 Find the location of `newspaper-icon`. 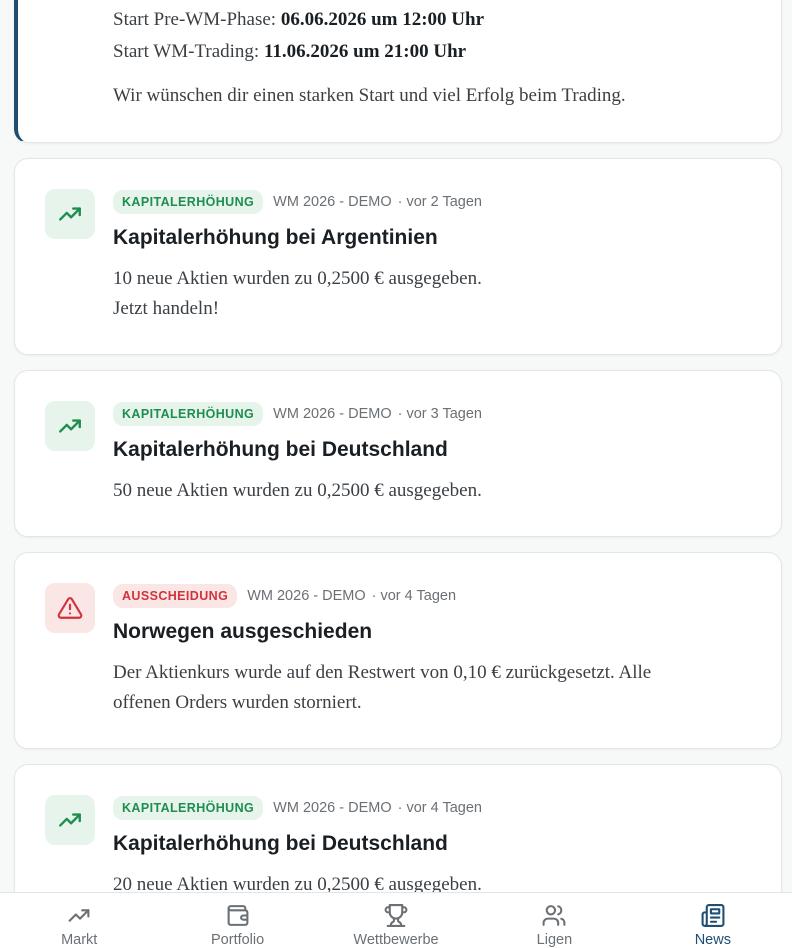

newspaper-icon is located at coordinates (713, 915).